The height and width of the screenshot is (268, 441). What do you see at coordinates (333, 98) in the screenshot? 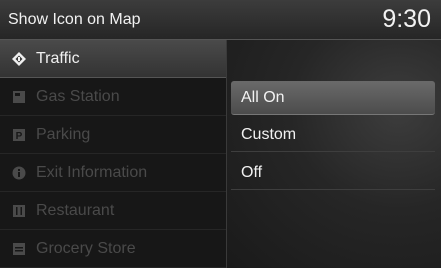
I see `option-all-on: All On` at bounding box center [333, 98].